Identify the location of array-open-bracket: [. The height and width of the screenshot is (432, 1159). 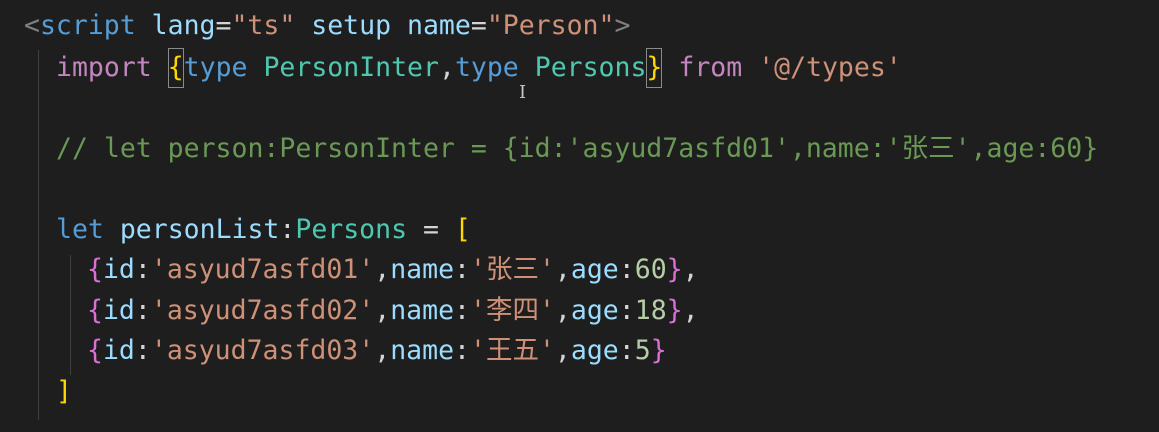
(462, 229).